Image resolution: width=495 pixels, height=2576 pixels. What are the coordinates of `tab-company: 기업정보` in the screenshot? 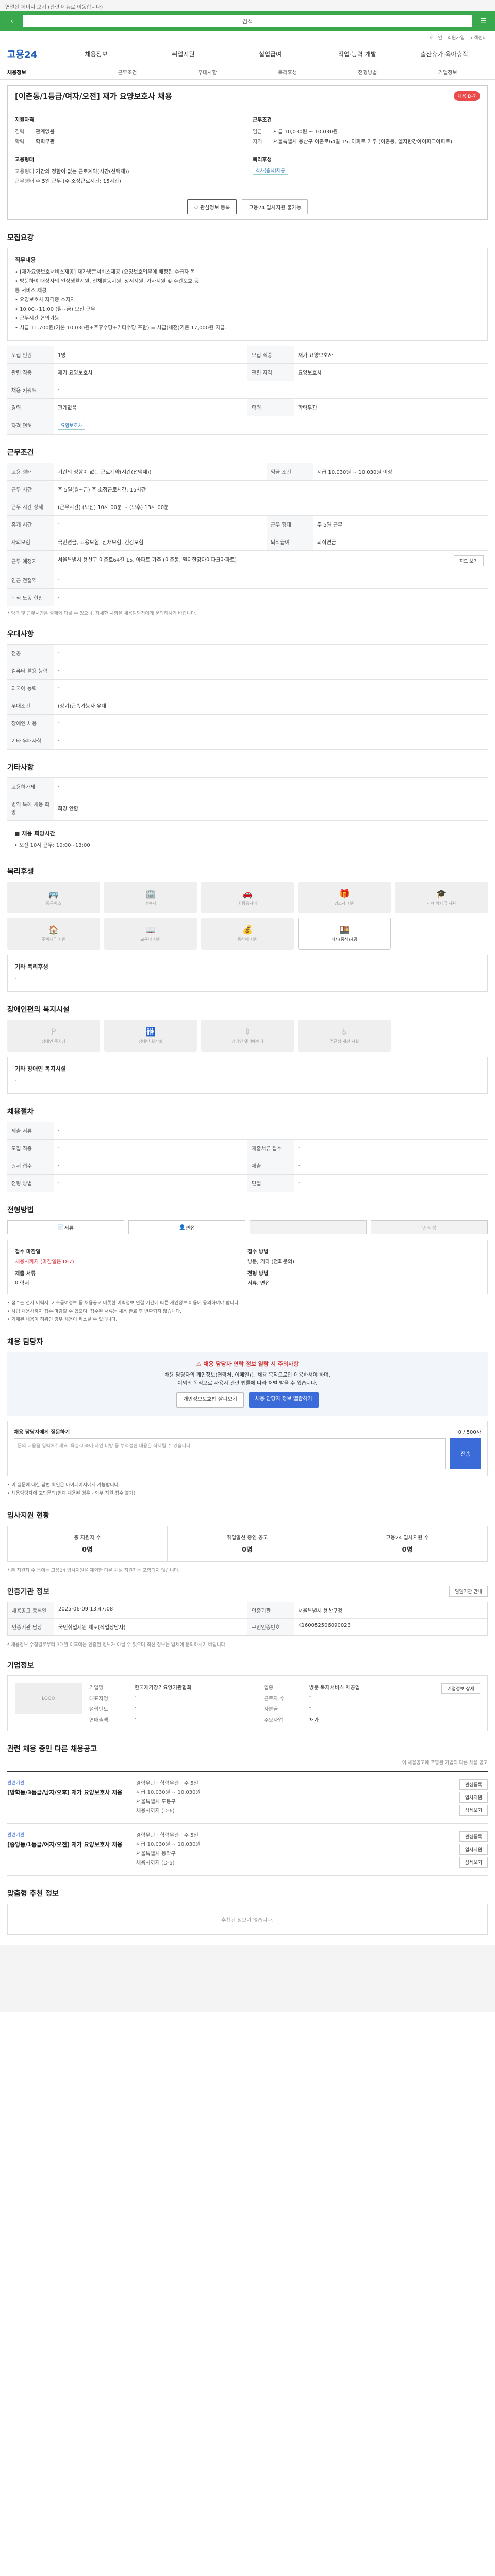 It's located at (448, 72).